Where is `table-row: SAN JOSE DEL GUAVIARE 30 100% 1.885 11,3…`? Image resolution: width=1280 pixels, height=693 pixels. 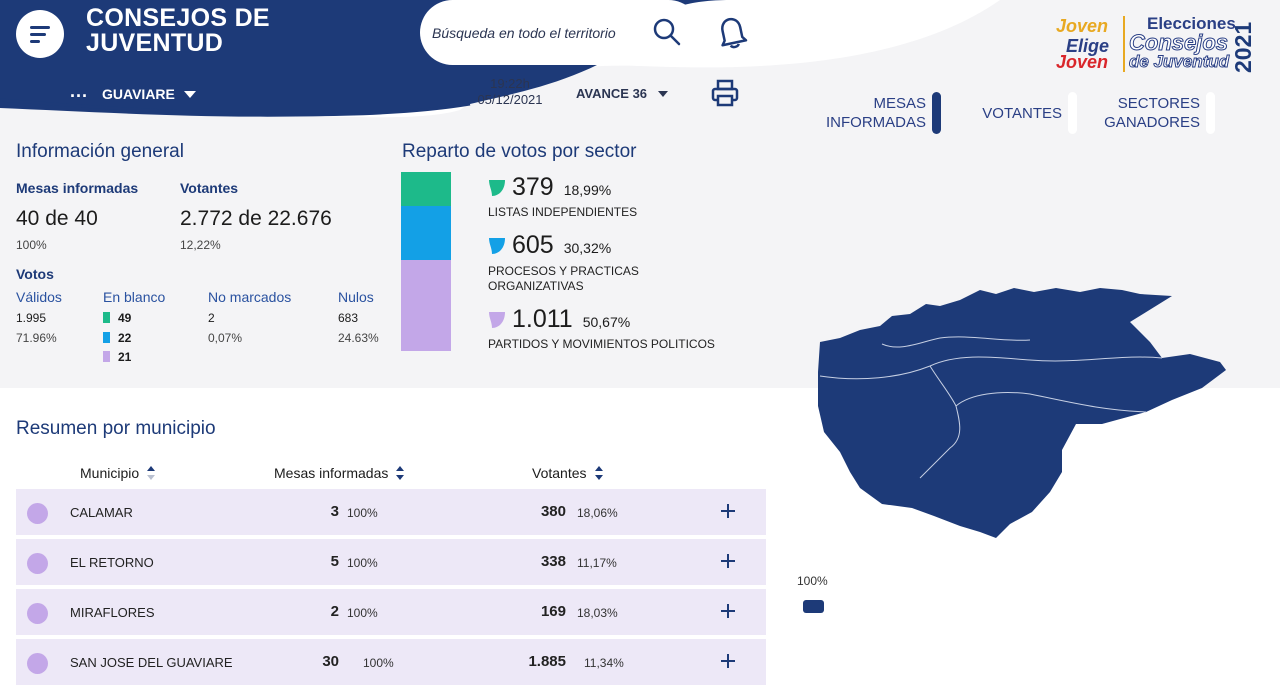 table-row: SAN JOSE DEL GUAVIARE 30 100% 1.885 11,3… is located at coordinates (391, 662).